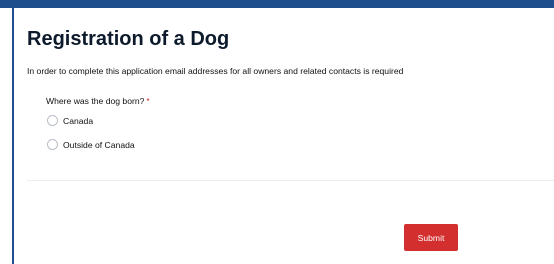 The height and width of the screenshot is (264, 554). I want to click on top-border, so click(277, 4).